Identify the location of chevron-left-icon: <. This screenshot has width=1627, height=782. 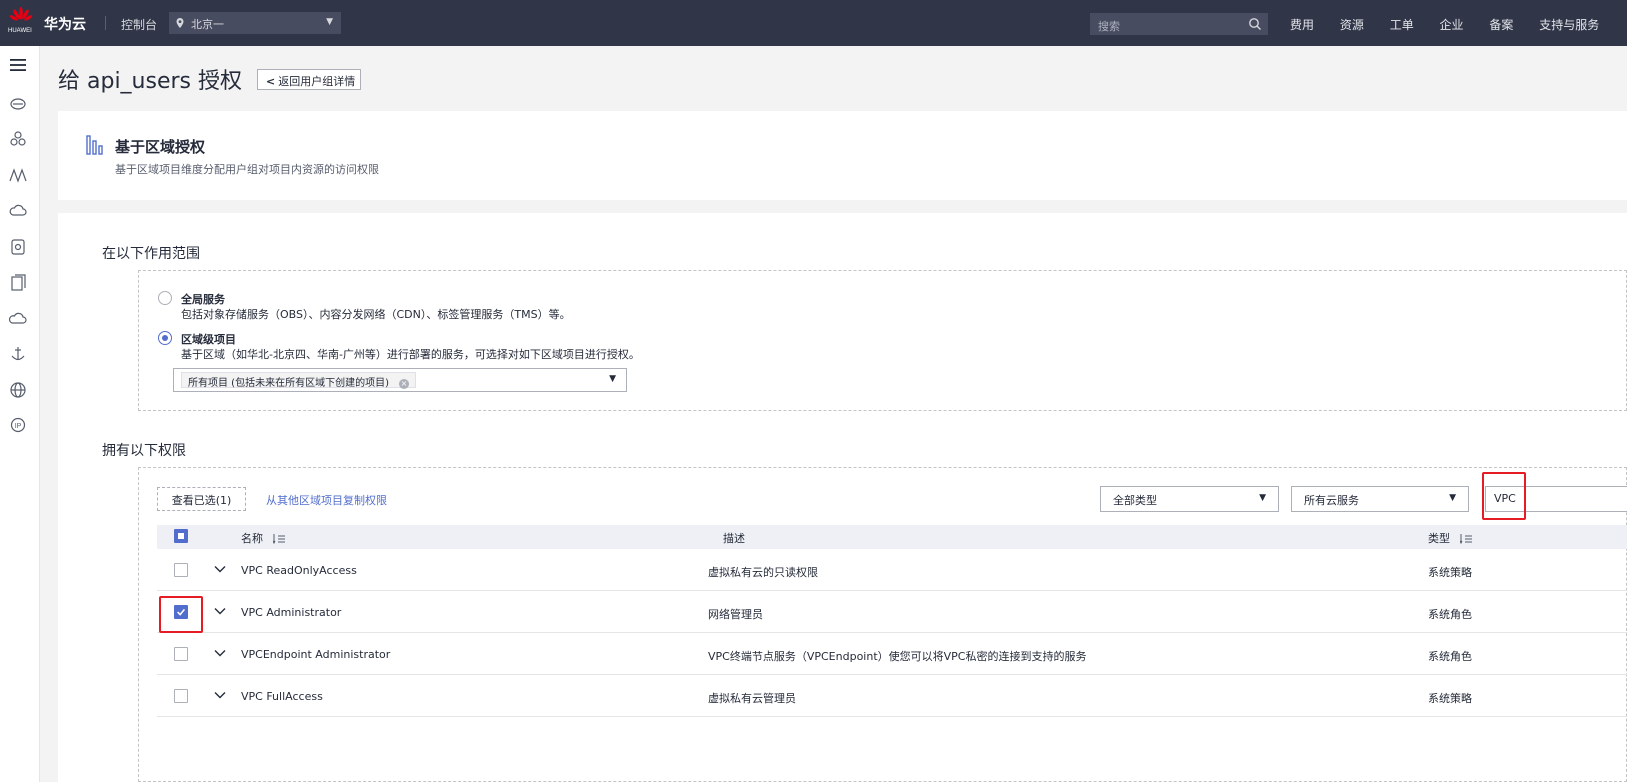
(271, 81).